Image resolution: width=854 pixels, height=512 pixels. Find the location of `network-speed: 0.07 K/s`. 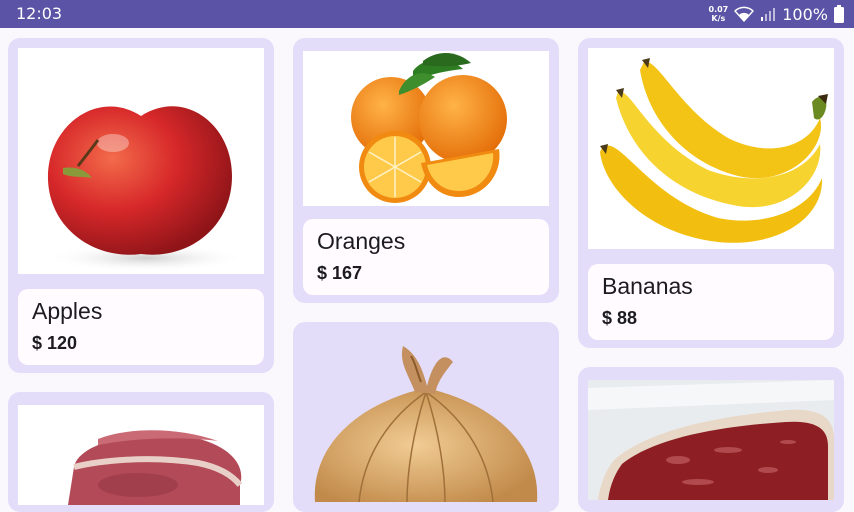

network-speed: 0.07 K/s is located at coordinates (719, 14).